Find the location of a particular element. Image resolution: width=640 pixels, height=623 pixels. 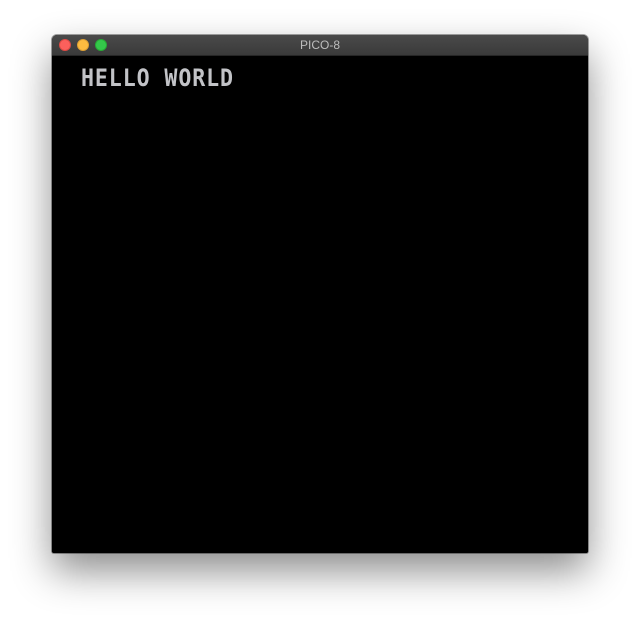

console-output-text: HELLO WORLD is located at coordinates (157, 78).